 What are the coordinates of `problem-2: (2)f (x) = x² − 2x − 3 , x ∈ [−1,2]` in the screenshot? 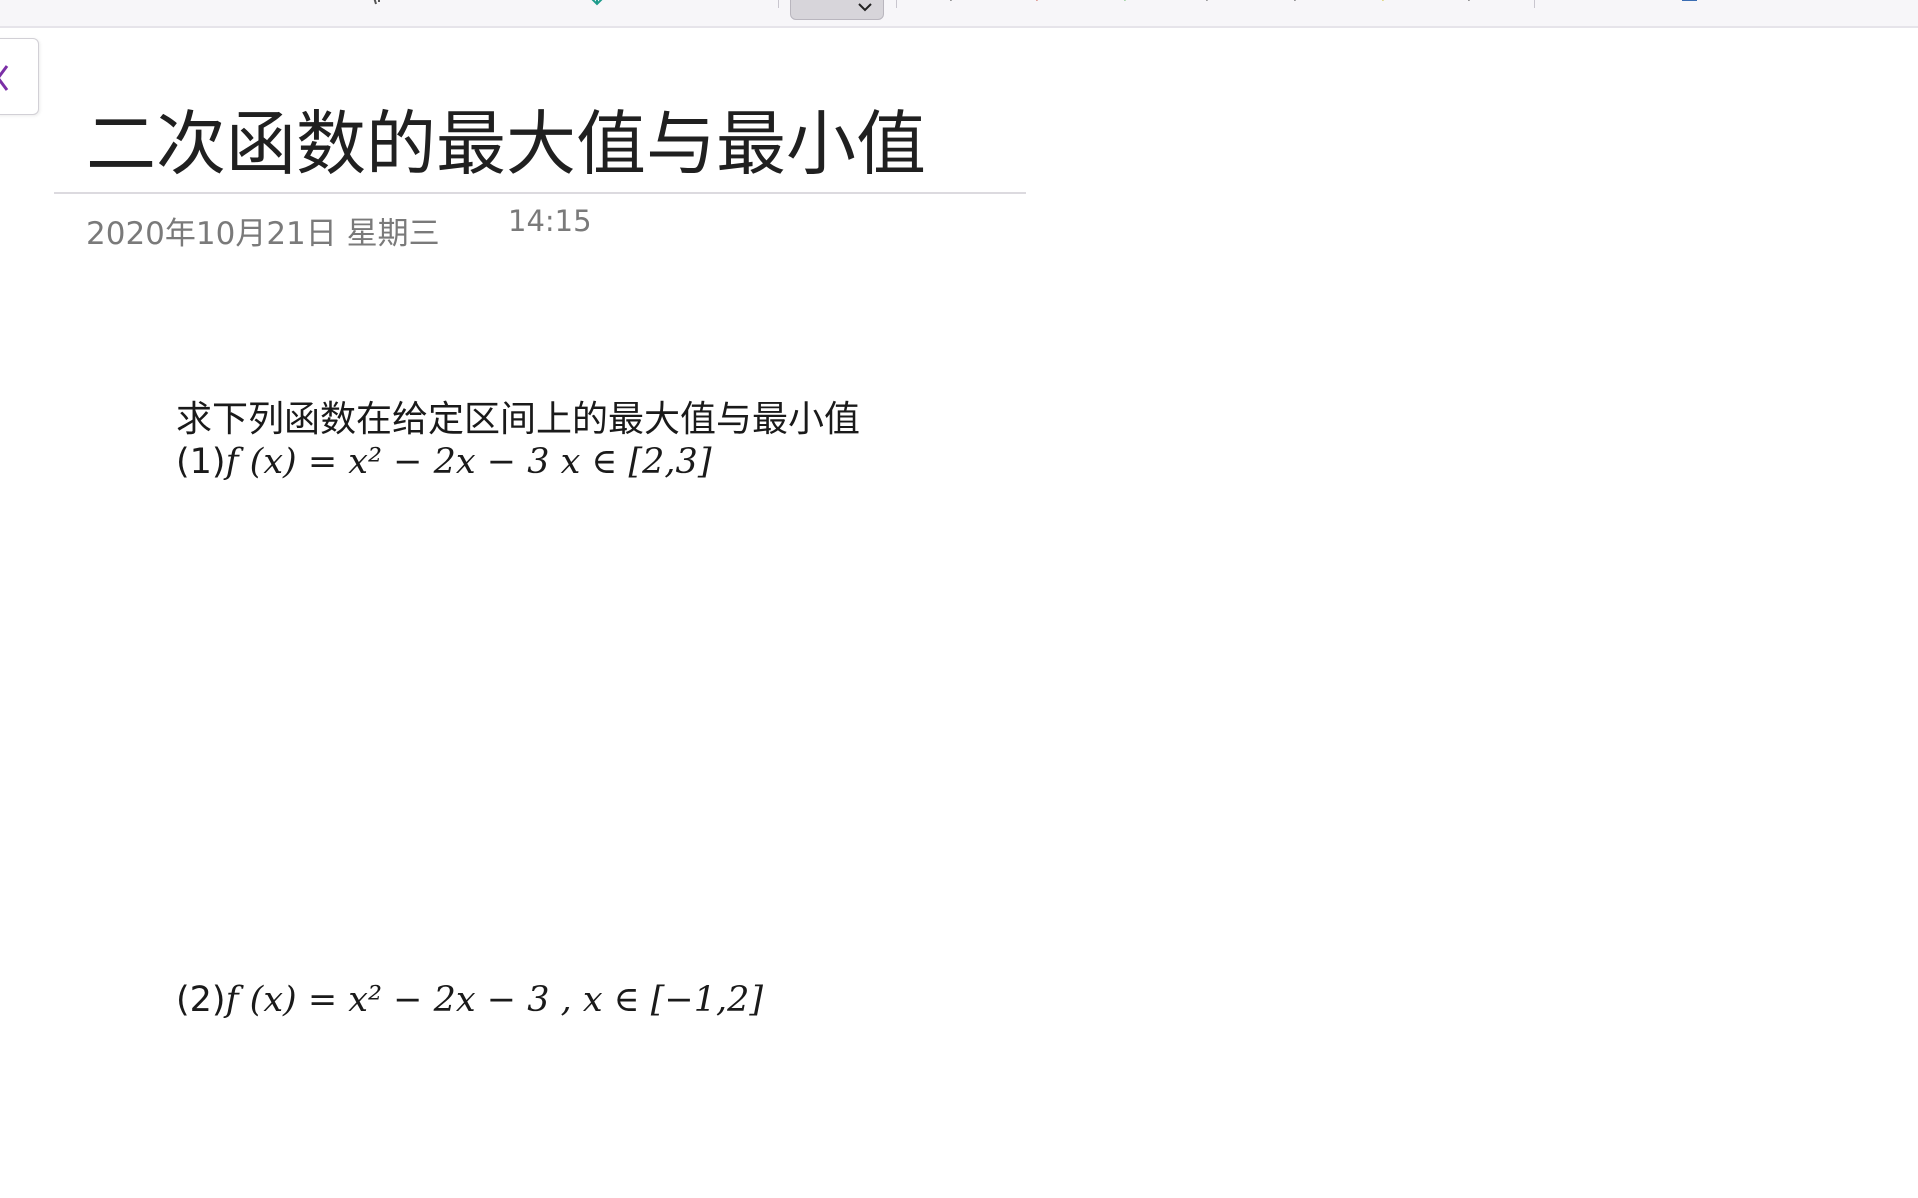 It's located at (469, 1000).